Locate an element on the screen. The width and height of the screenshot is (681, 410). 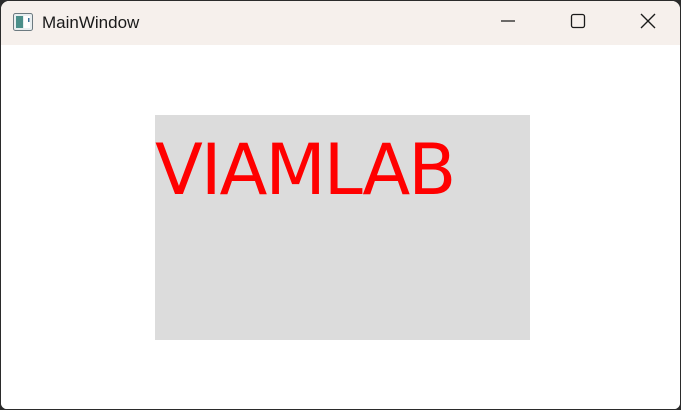
maximize-button is located at coordinates (578, 23).